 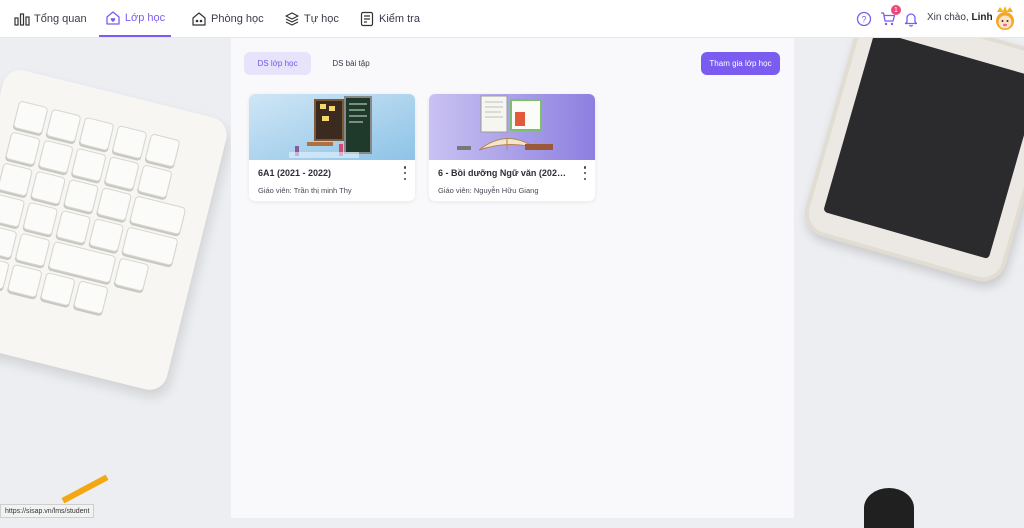 I want to click on nav-tests: Kiểm tra, so click(x=389, y=18).